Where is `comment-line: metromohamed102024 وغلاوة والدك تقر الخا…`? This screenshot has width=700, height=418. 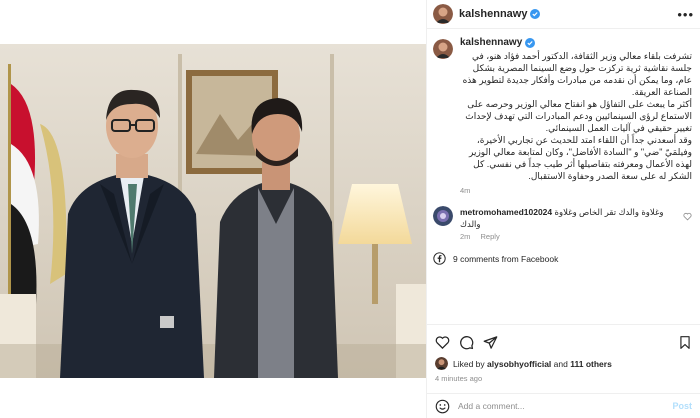
comment-line: metromohamed102024 وغلاوة والدك تقر الخا… is located at coordinates (571, 218).